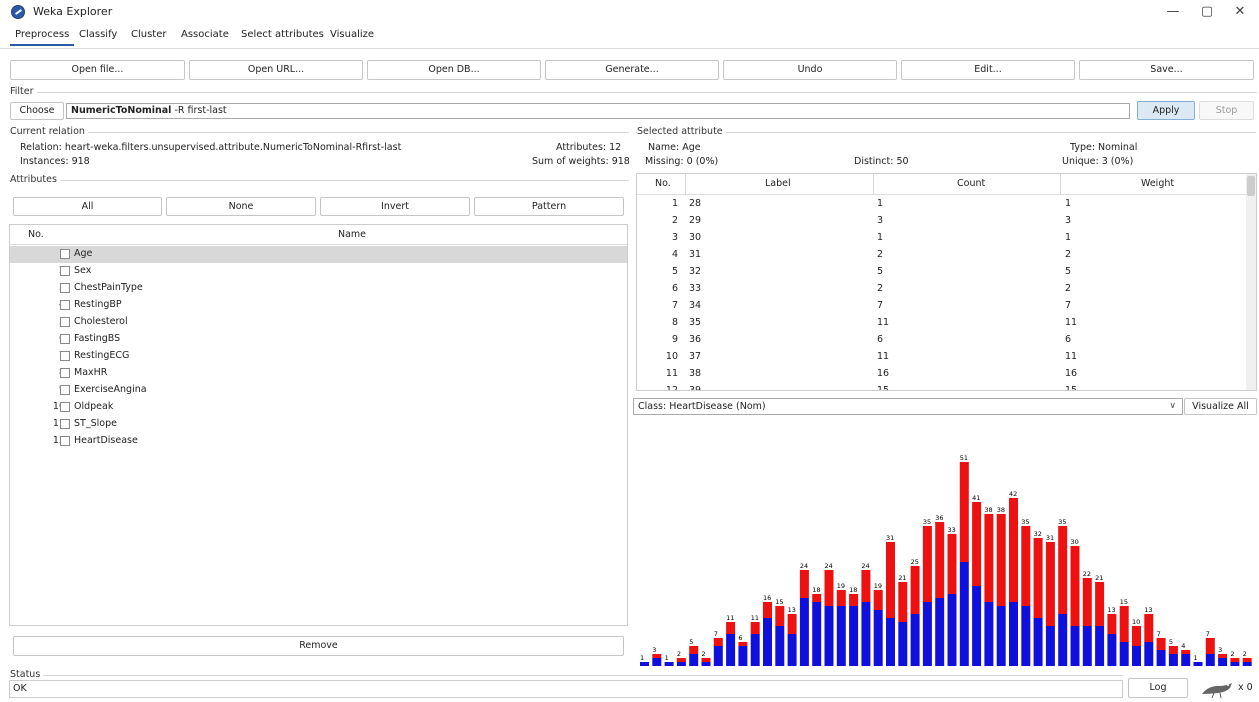  I want to click on maximize-icon: ▢, so click(1207, 11).